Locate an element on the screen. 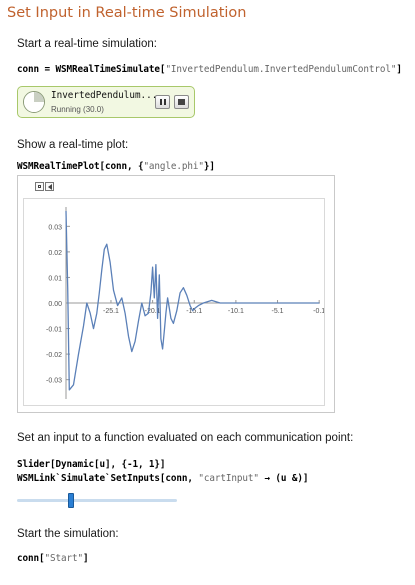 The width and height of the screenshot is (415, 585). code-line-start: conn["Start"] is located at coordinates (53, 558).